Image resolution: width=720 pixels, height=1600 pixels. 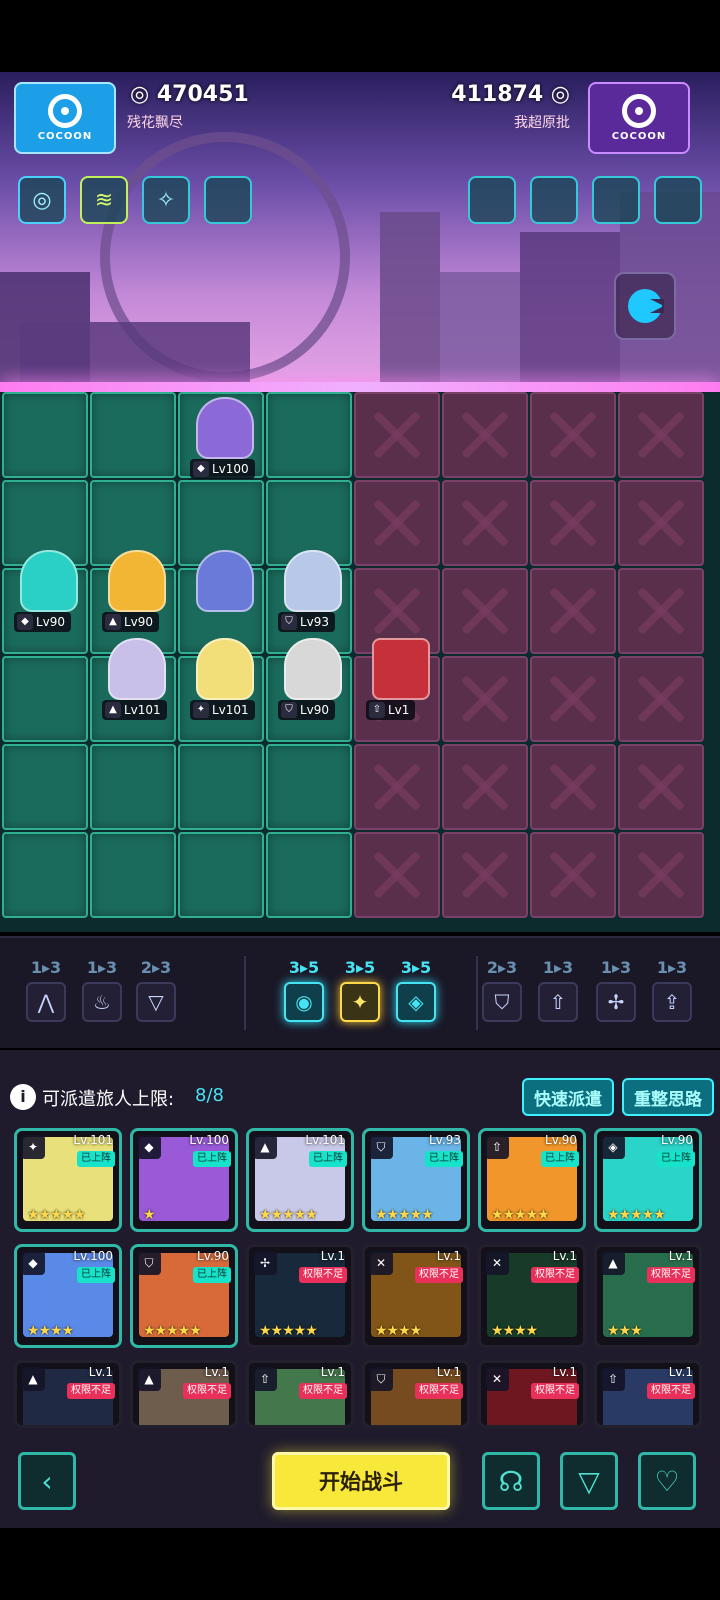 What do you see at coordinates (225, 581) in the screenshot?
I see `unit-sprite` at bounding box center [225, 581].